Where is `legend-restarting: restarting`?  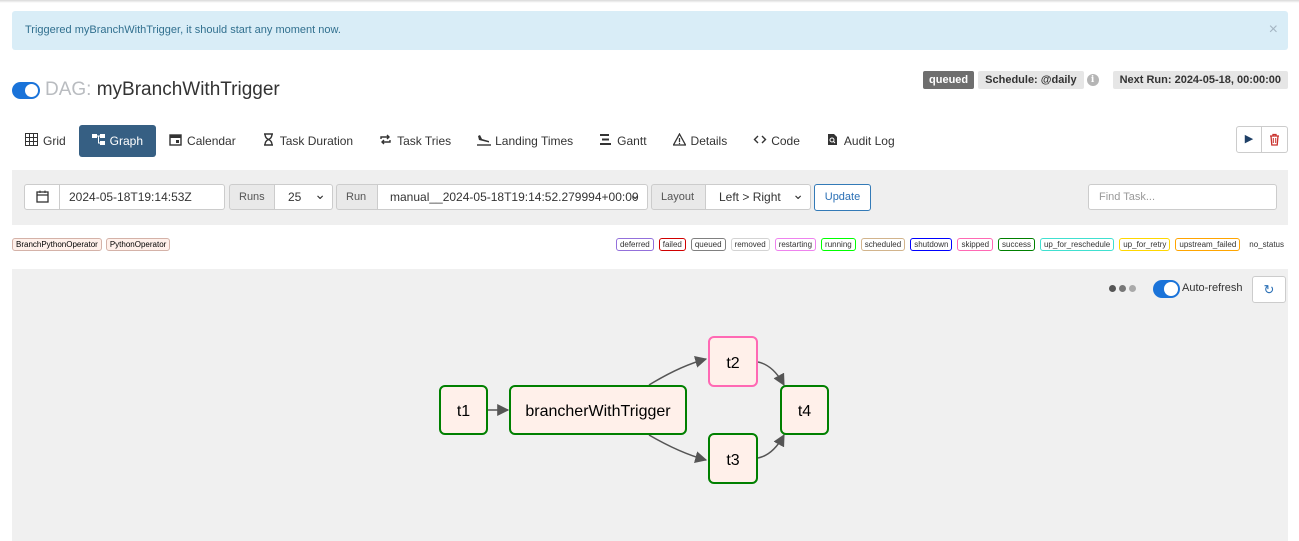
legend-restarting: restarting is located at coordinates (795, 244).